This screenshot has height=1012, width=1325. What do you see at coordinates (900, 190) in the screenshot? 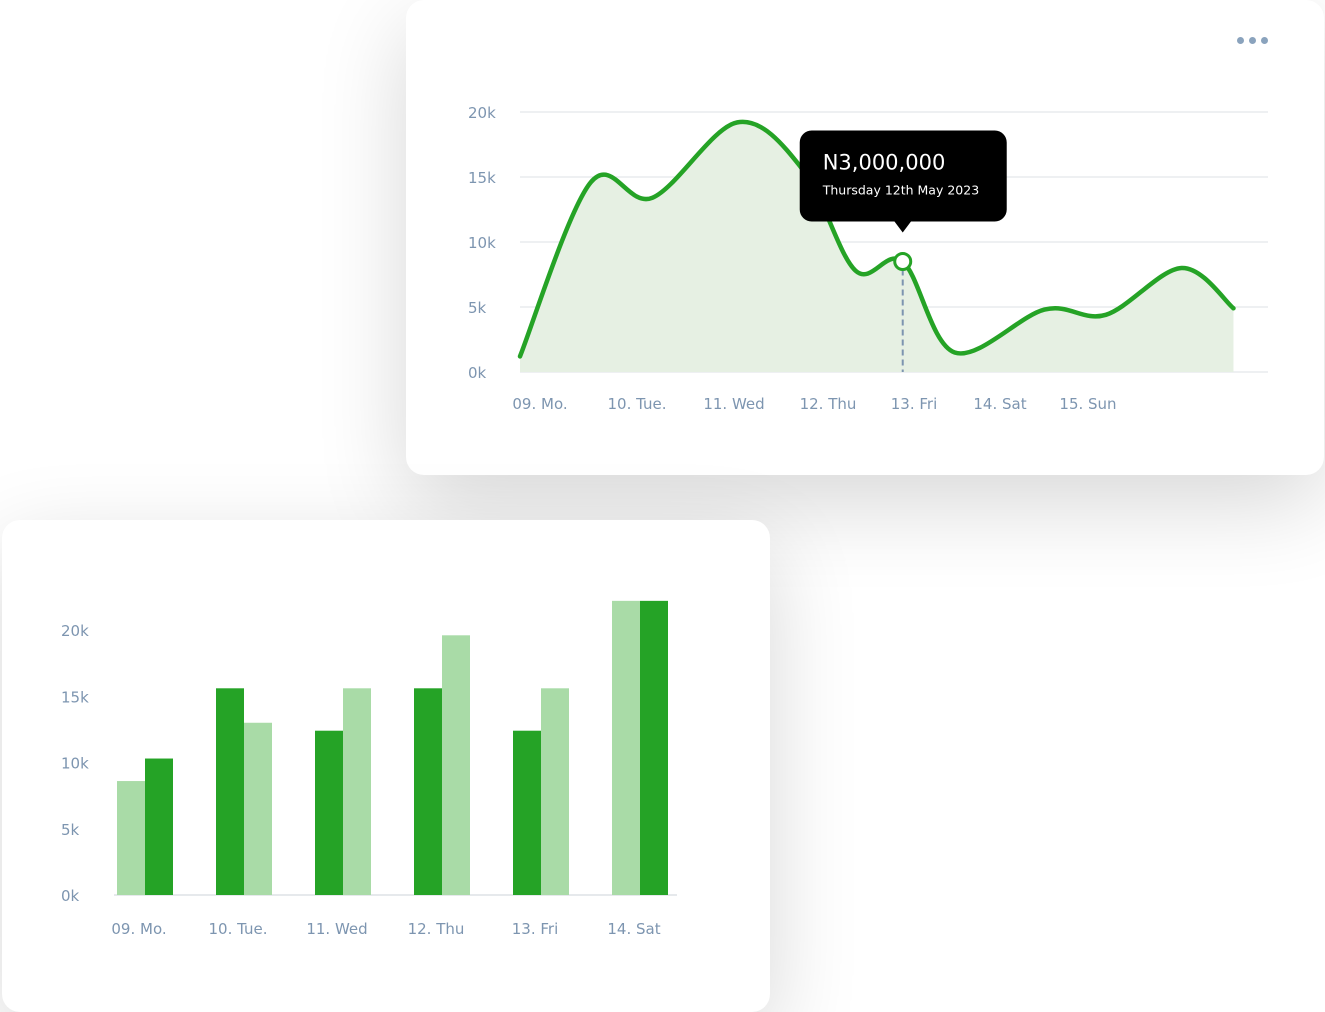
I see `tooltip-date: Thursday 12th May 2023` at bounding box center [900, 190].